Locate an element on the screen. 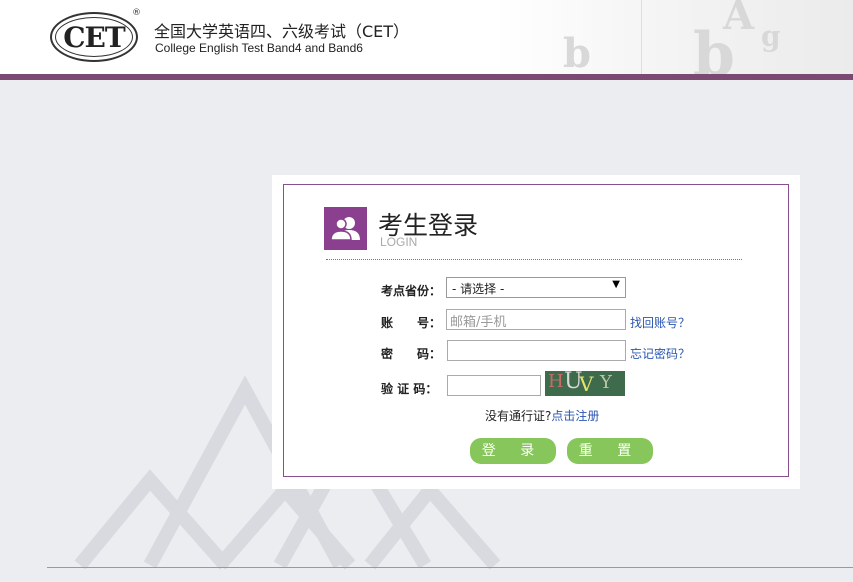 The image size is (853, 582). province-selected-value: - 请选择 - is located at coordinates (478, 289).